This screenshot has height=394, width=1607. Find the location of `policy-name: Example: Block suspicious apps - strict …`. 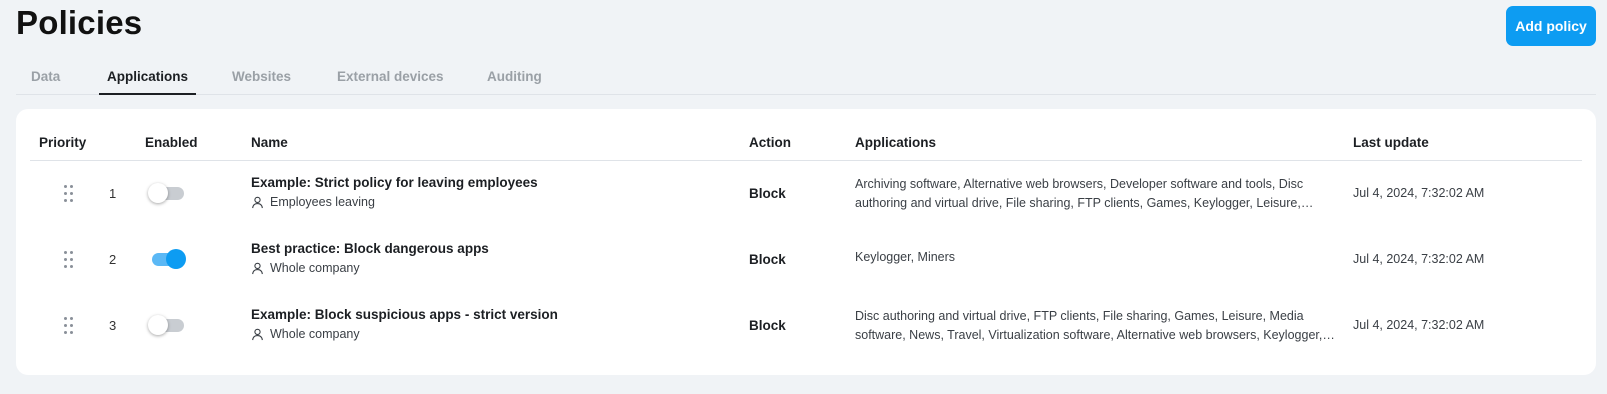

policy-name: Example: Block suspicious apps - strict … is located at coordinates (404, 314).